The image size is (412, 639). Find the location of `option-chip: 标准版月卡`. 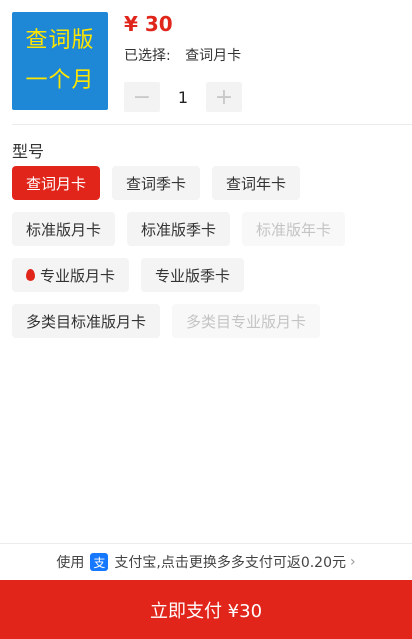

option-chip: 标准版月卡 is located at coordinates (64, 229).